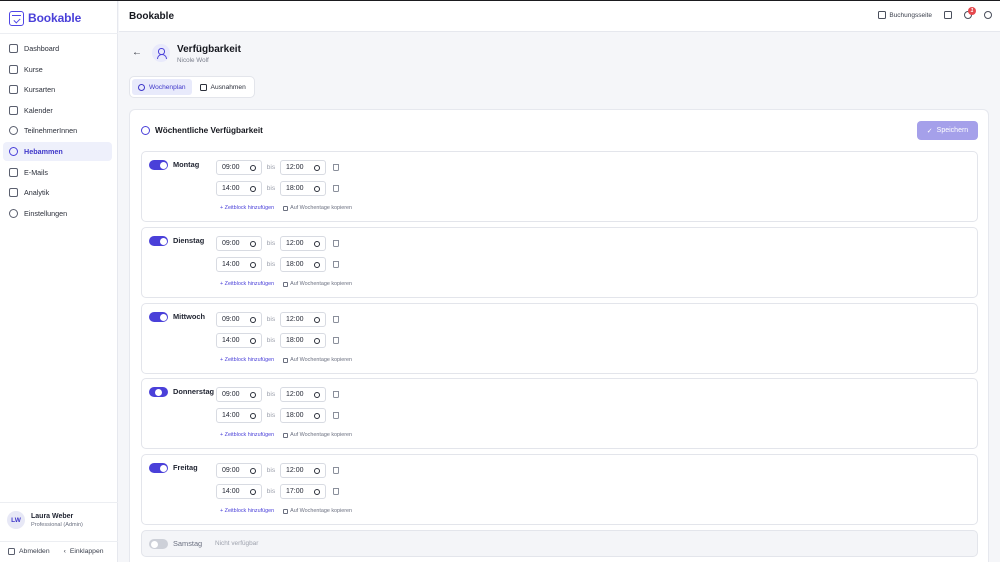  I want to click on sidebar-item-kurse: Kurse, so click(57, 69).